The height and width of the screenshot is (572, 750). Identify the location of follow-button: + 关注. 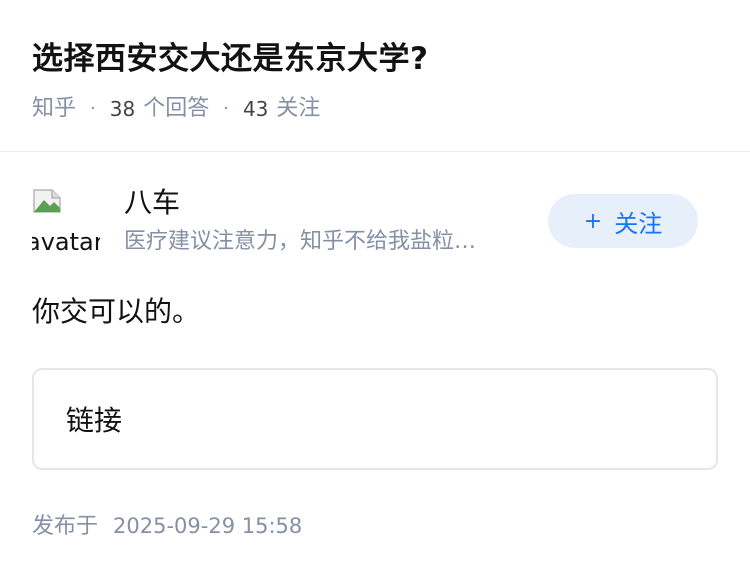
(623, 221).